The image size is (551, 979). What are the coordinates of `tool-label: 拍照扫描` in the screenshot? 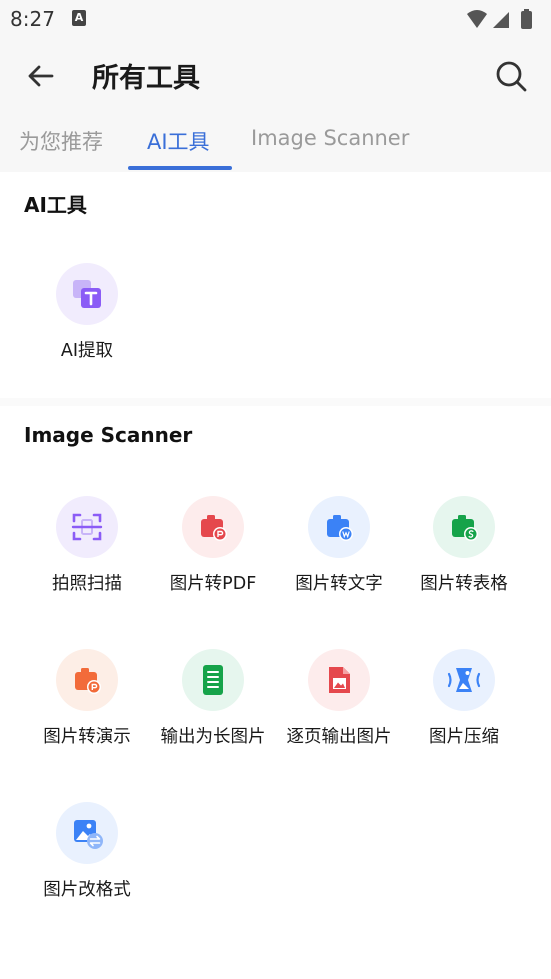 It's located at (87, 584).